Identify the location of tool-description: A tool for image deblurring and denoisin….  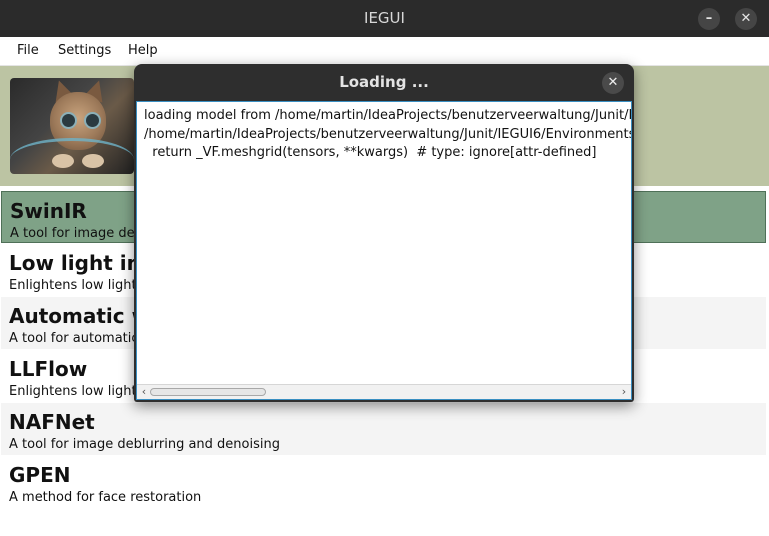
(144, 444).